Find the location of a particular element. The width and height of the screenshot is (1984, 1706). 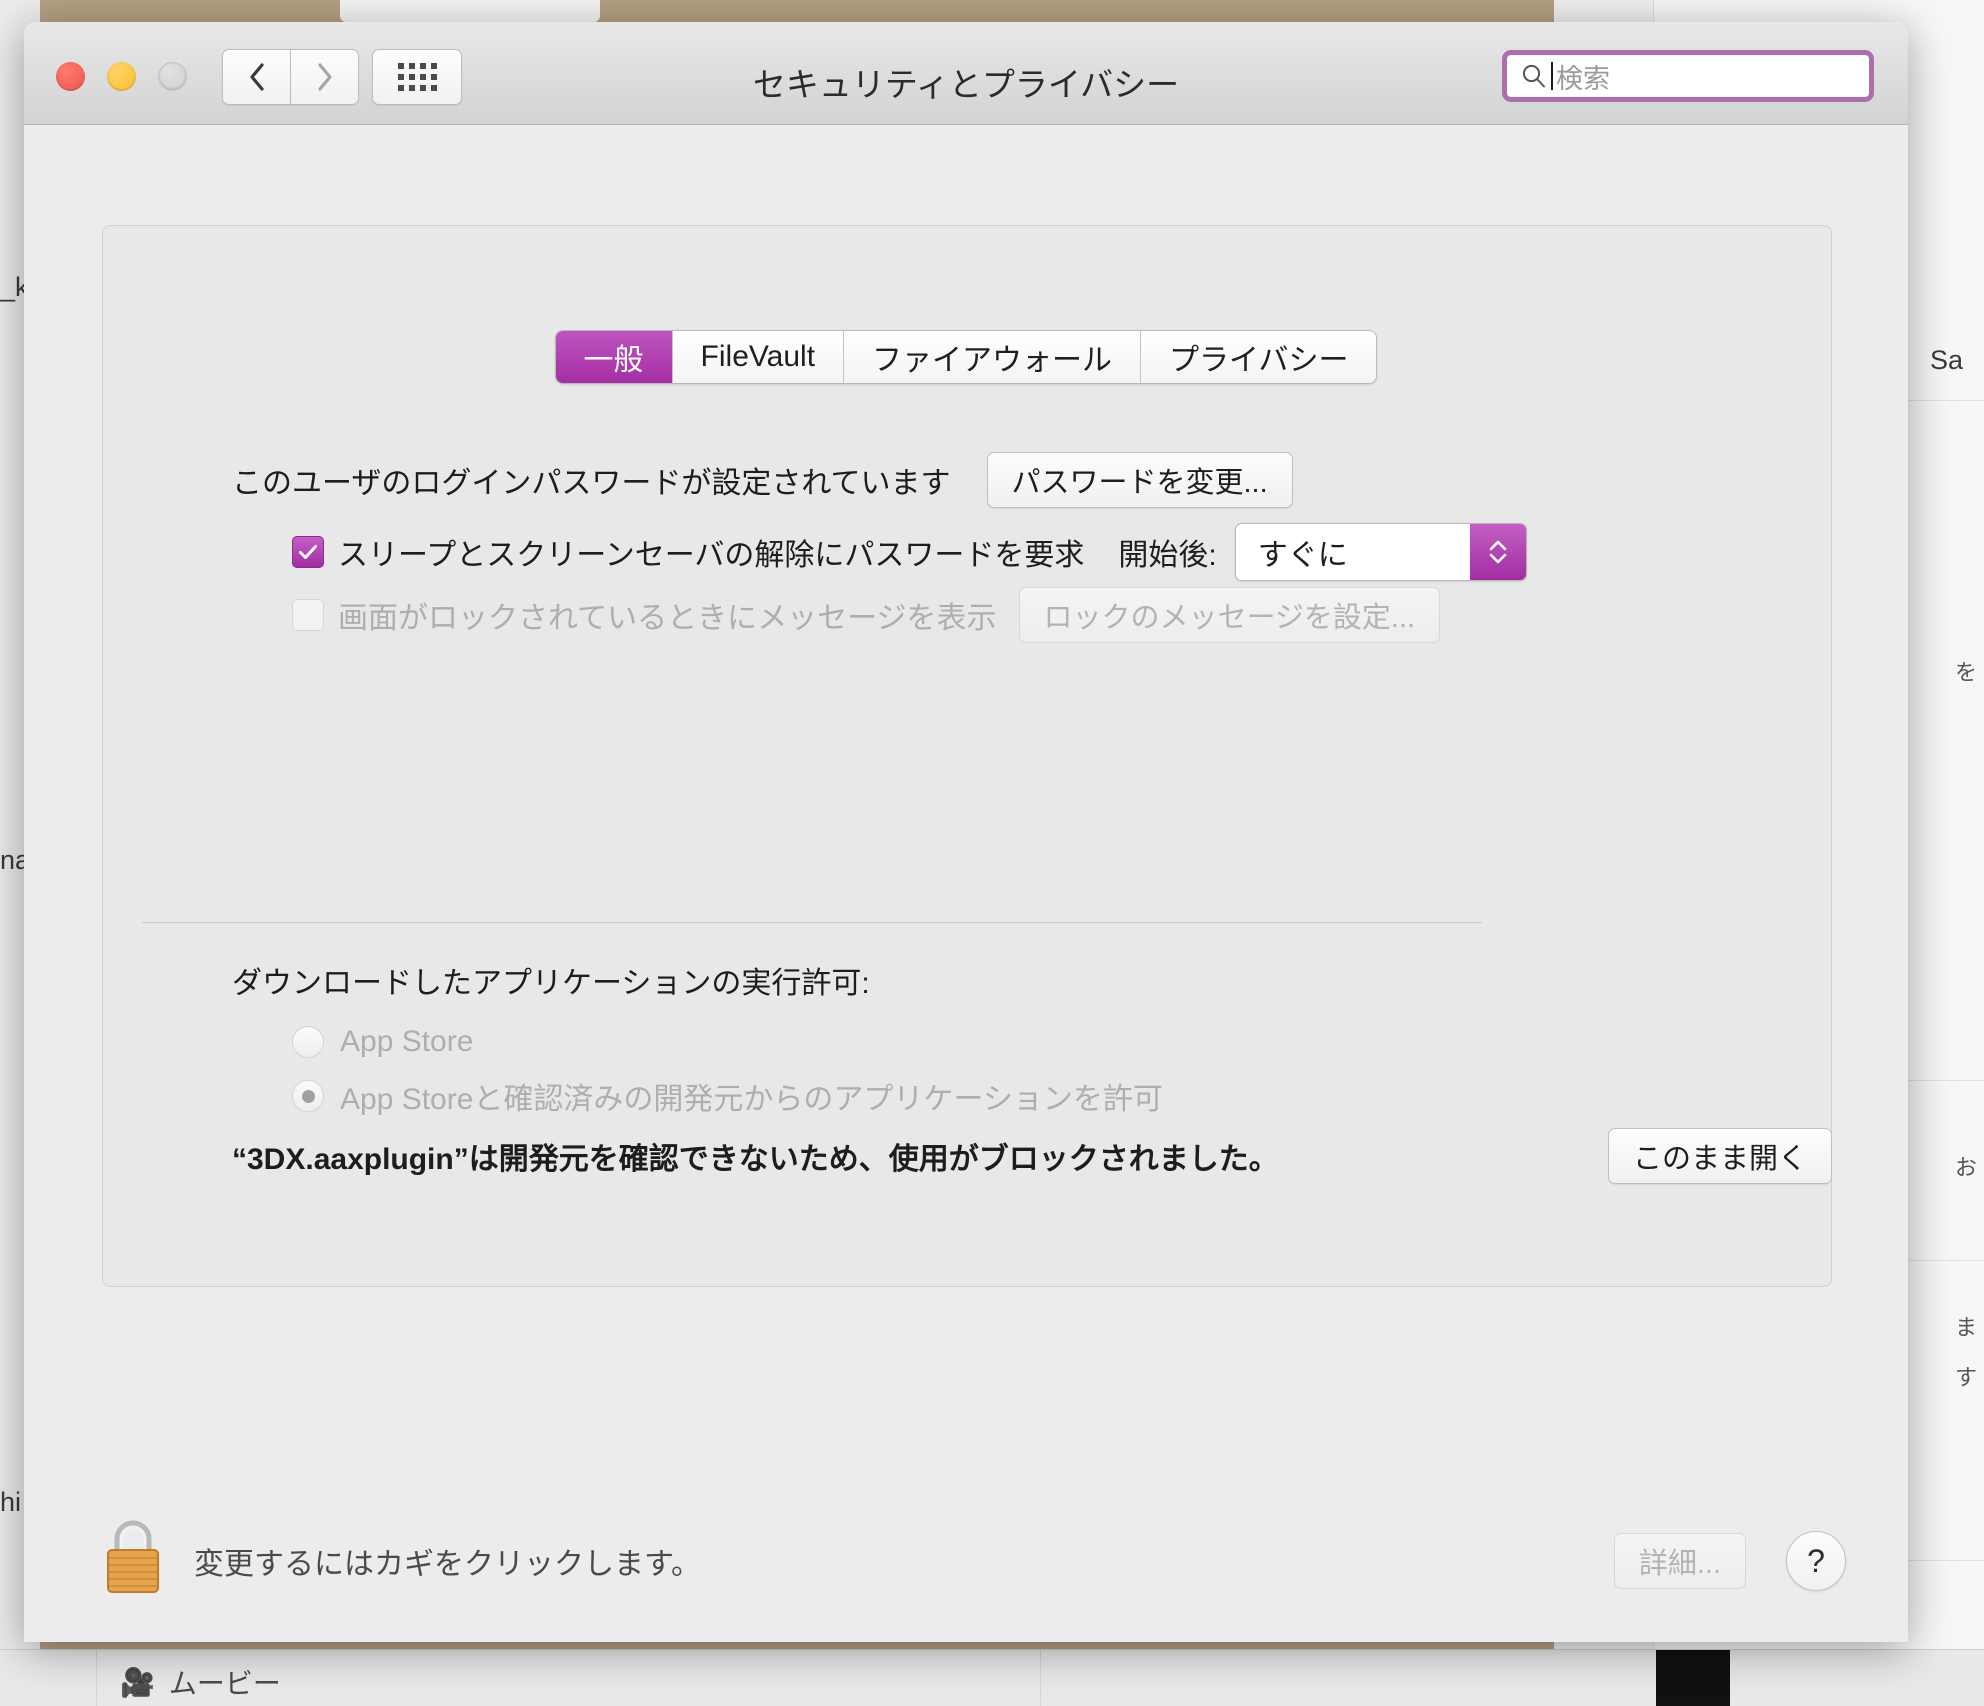

require-password-checkbox is located at coordinates (308, 552).